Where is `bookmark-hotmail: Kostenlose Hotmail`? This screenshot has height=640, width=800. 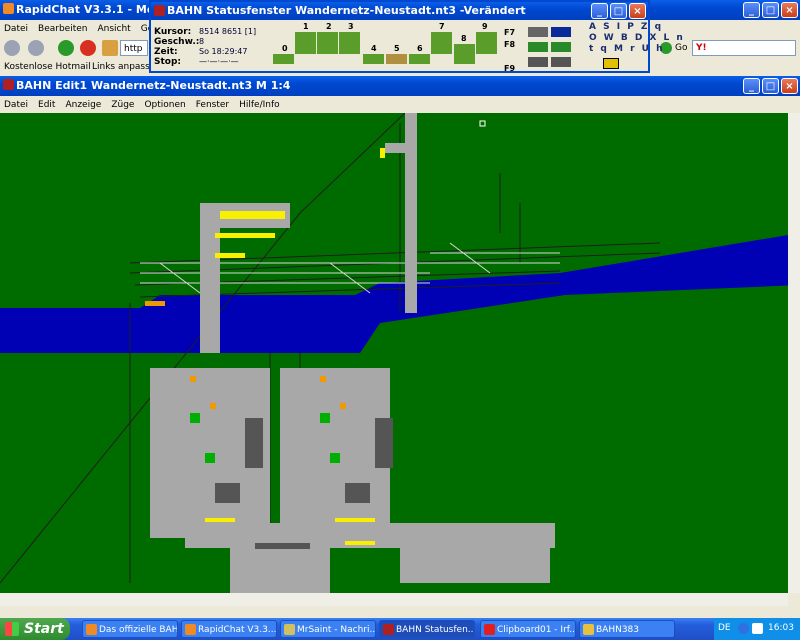 bookmark-hotmail: Kostenlose Hotmail is located at coordinates (47, 67).